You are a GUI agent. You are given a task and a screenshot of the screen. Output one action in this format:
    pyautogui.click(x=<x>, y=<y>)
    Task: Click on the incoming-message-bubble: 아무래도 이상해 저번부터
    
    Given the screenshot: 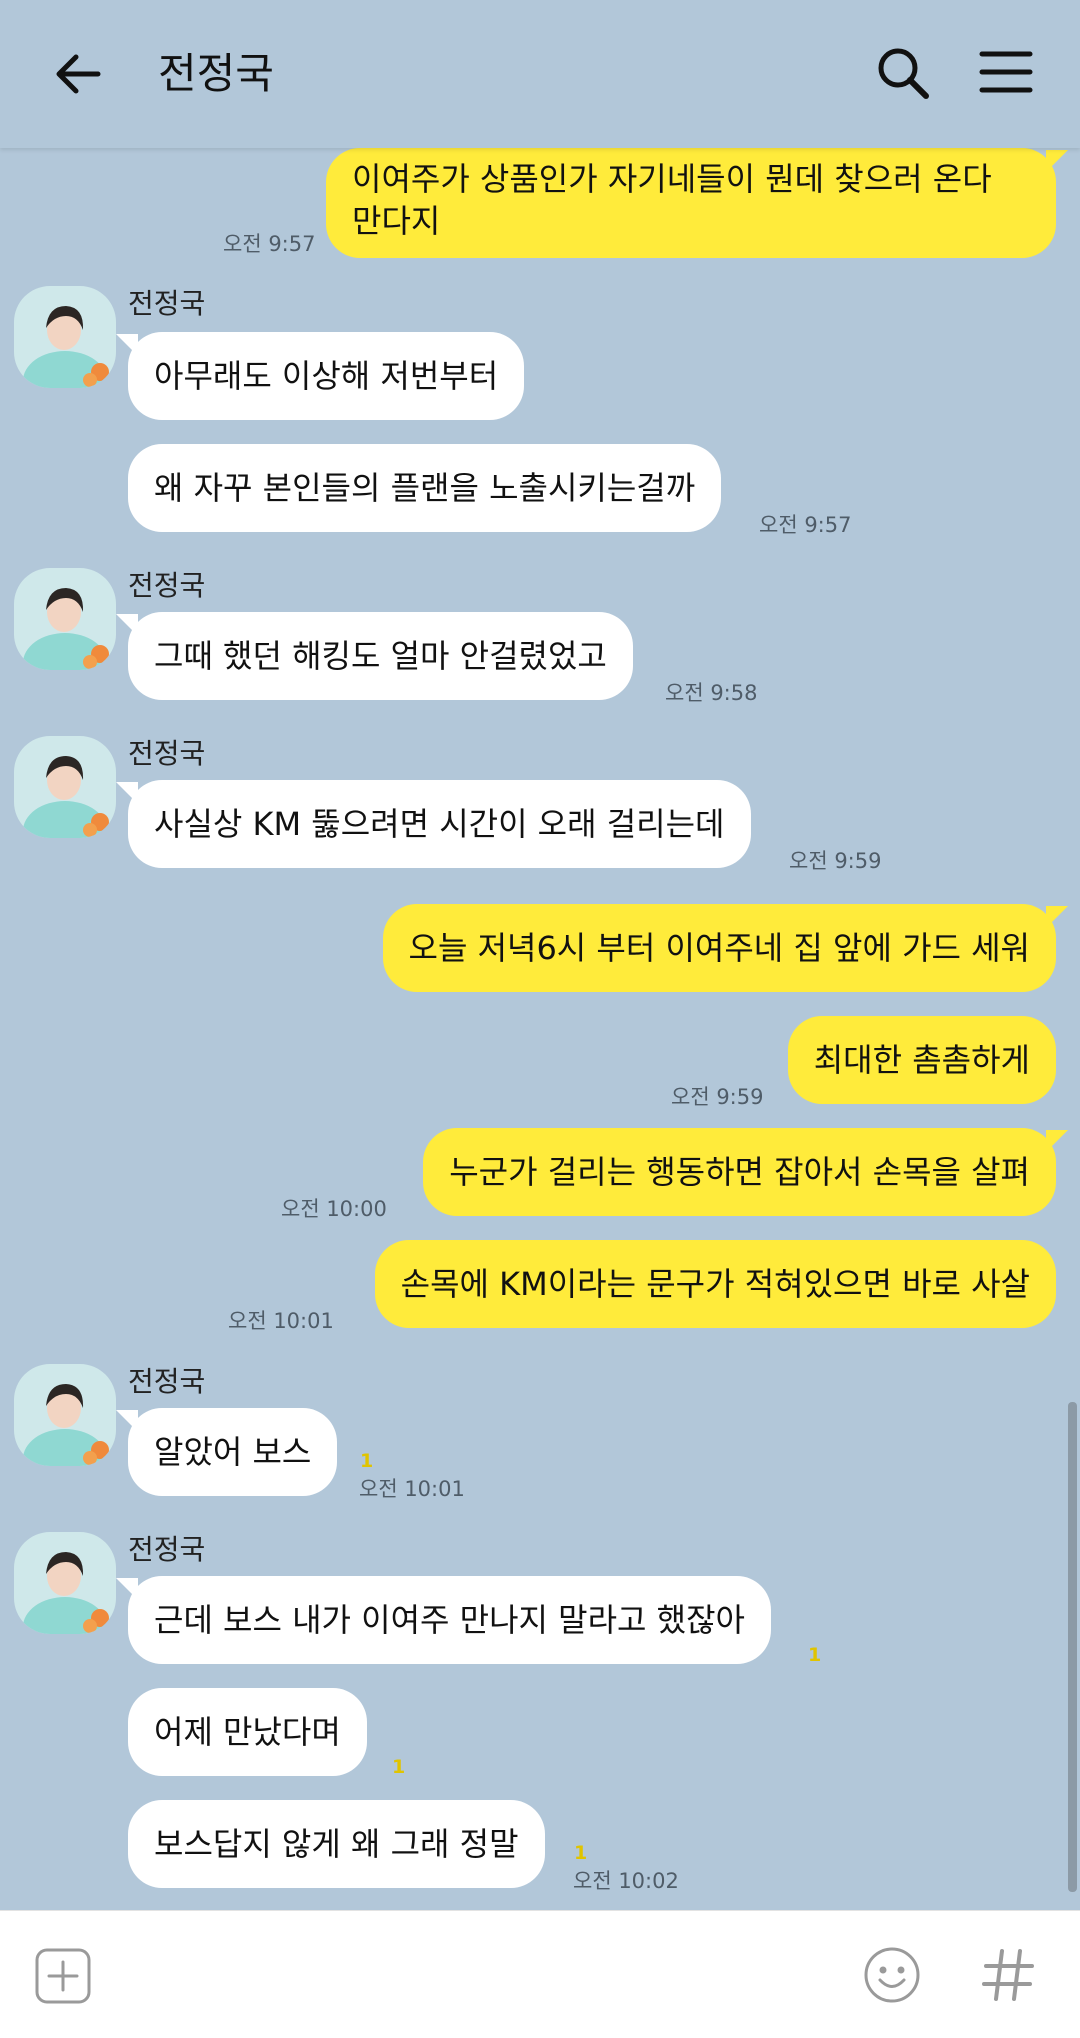 What is the action you would take?
    pyautogui.click(x=320, y=376)
    